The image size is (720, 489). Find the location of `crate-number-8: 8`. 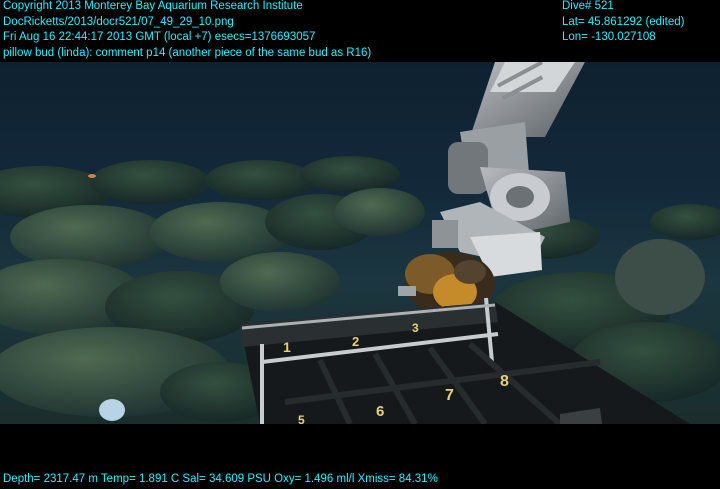

crate-number-8: 8 is located at coordinates (504, 381).